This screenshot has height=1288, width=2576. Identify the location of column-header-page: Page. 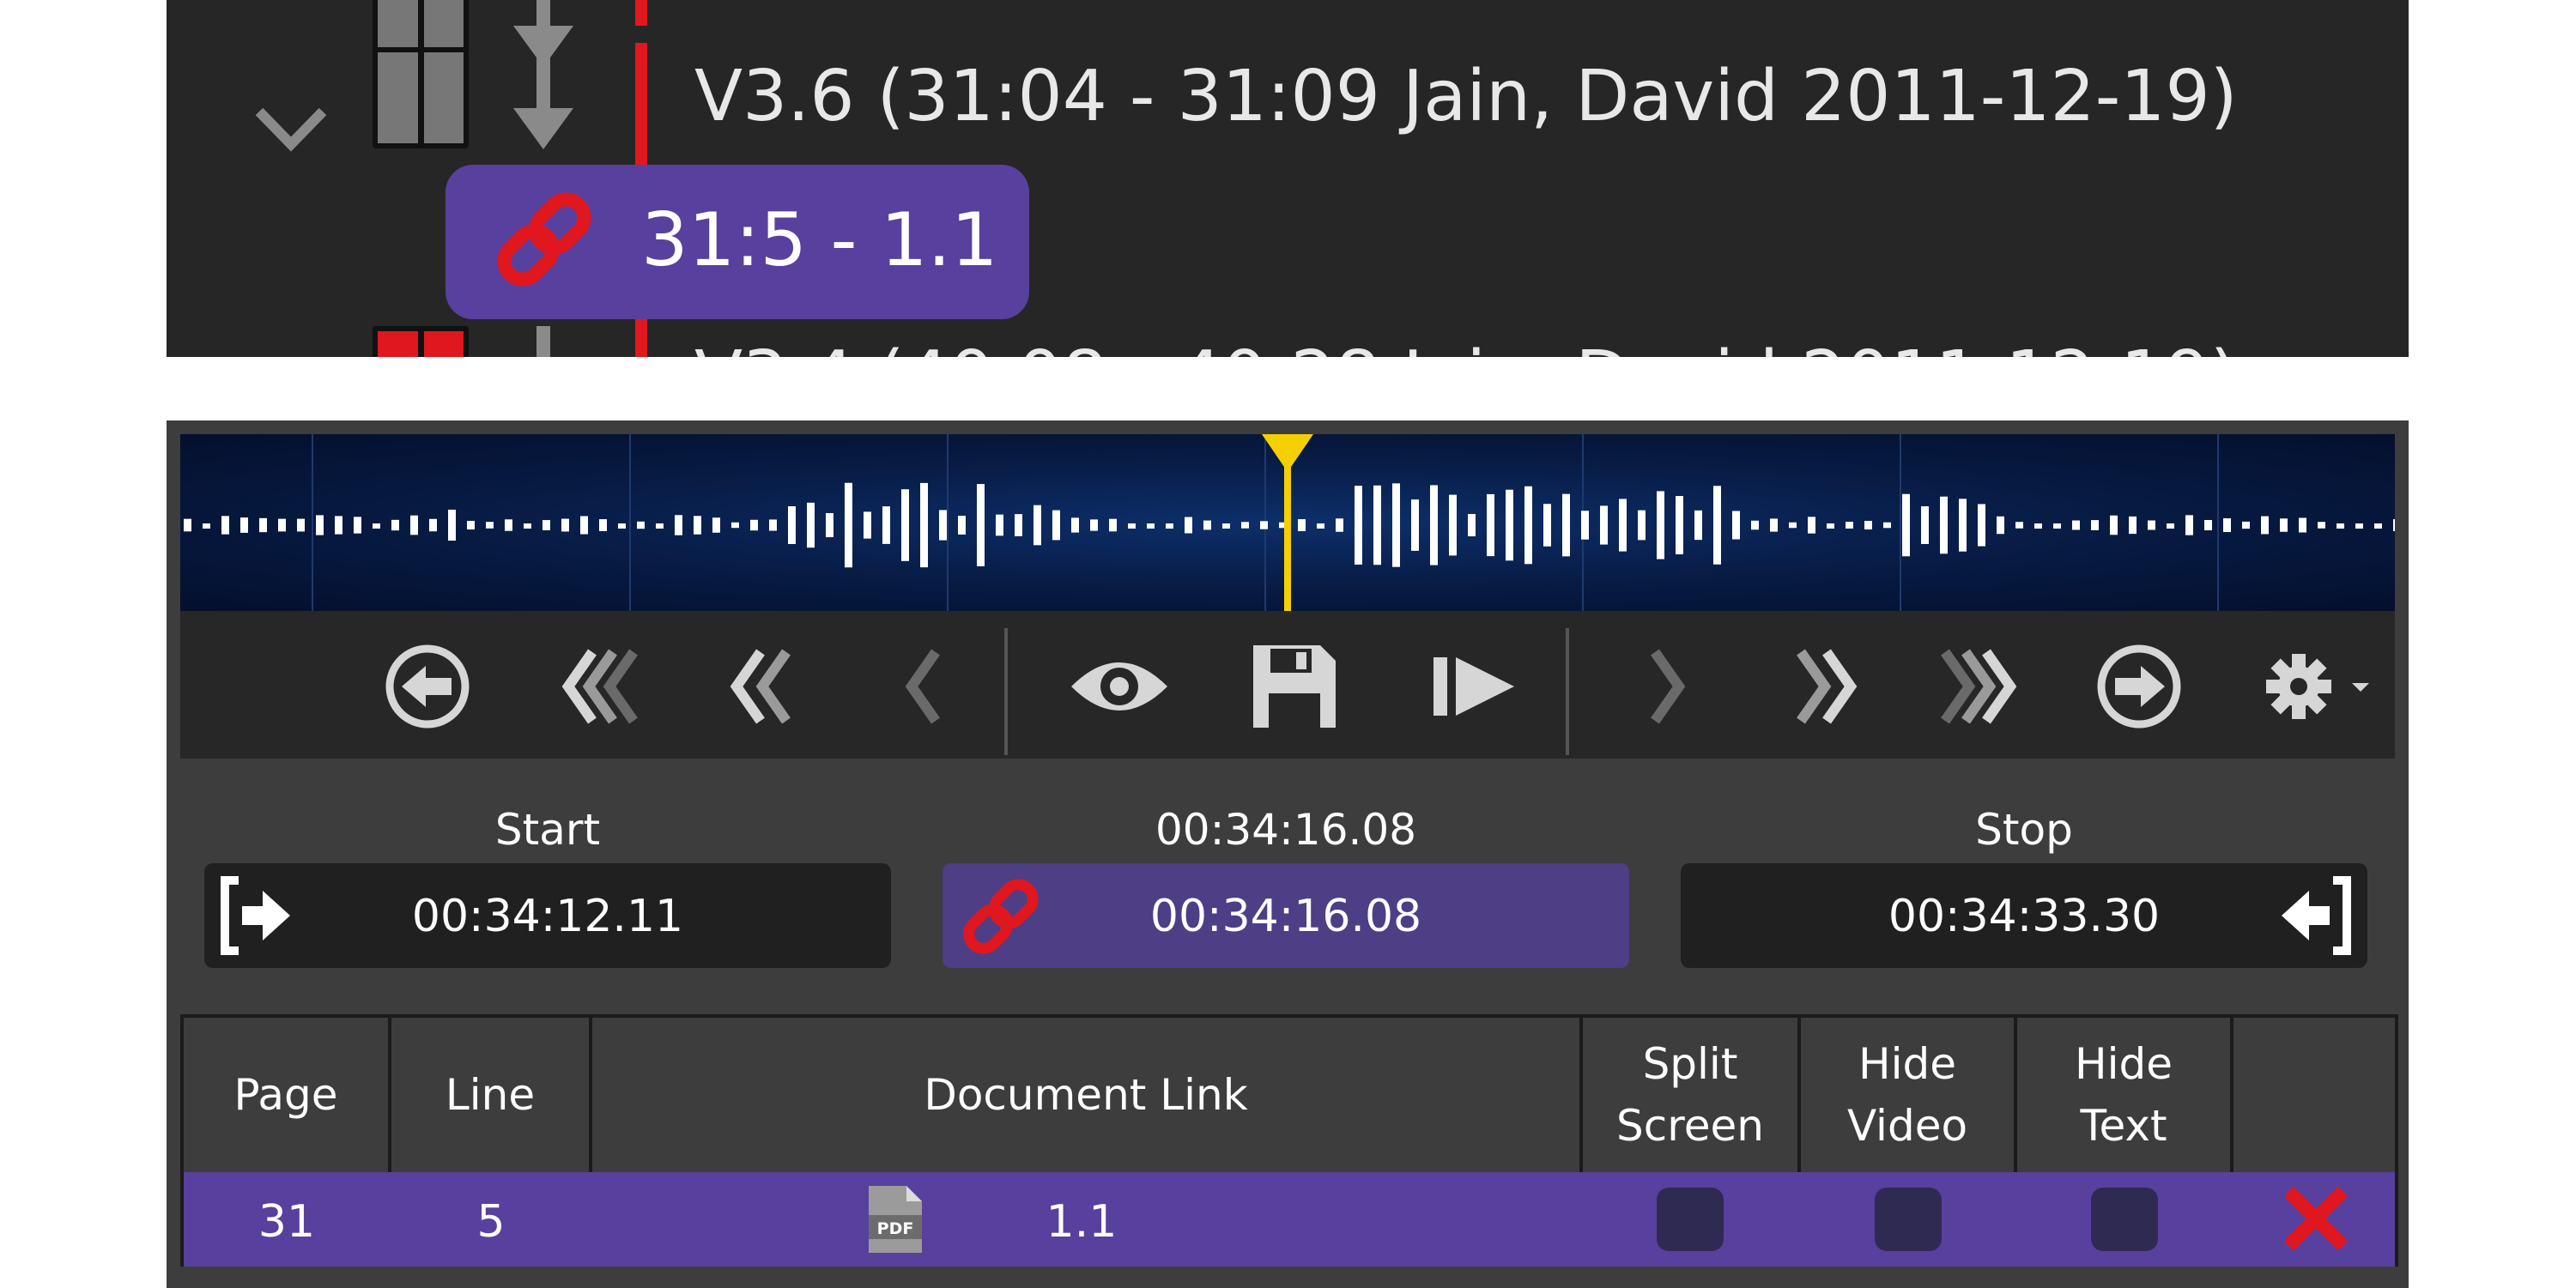
(287, 1095).